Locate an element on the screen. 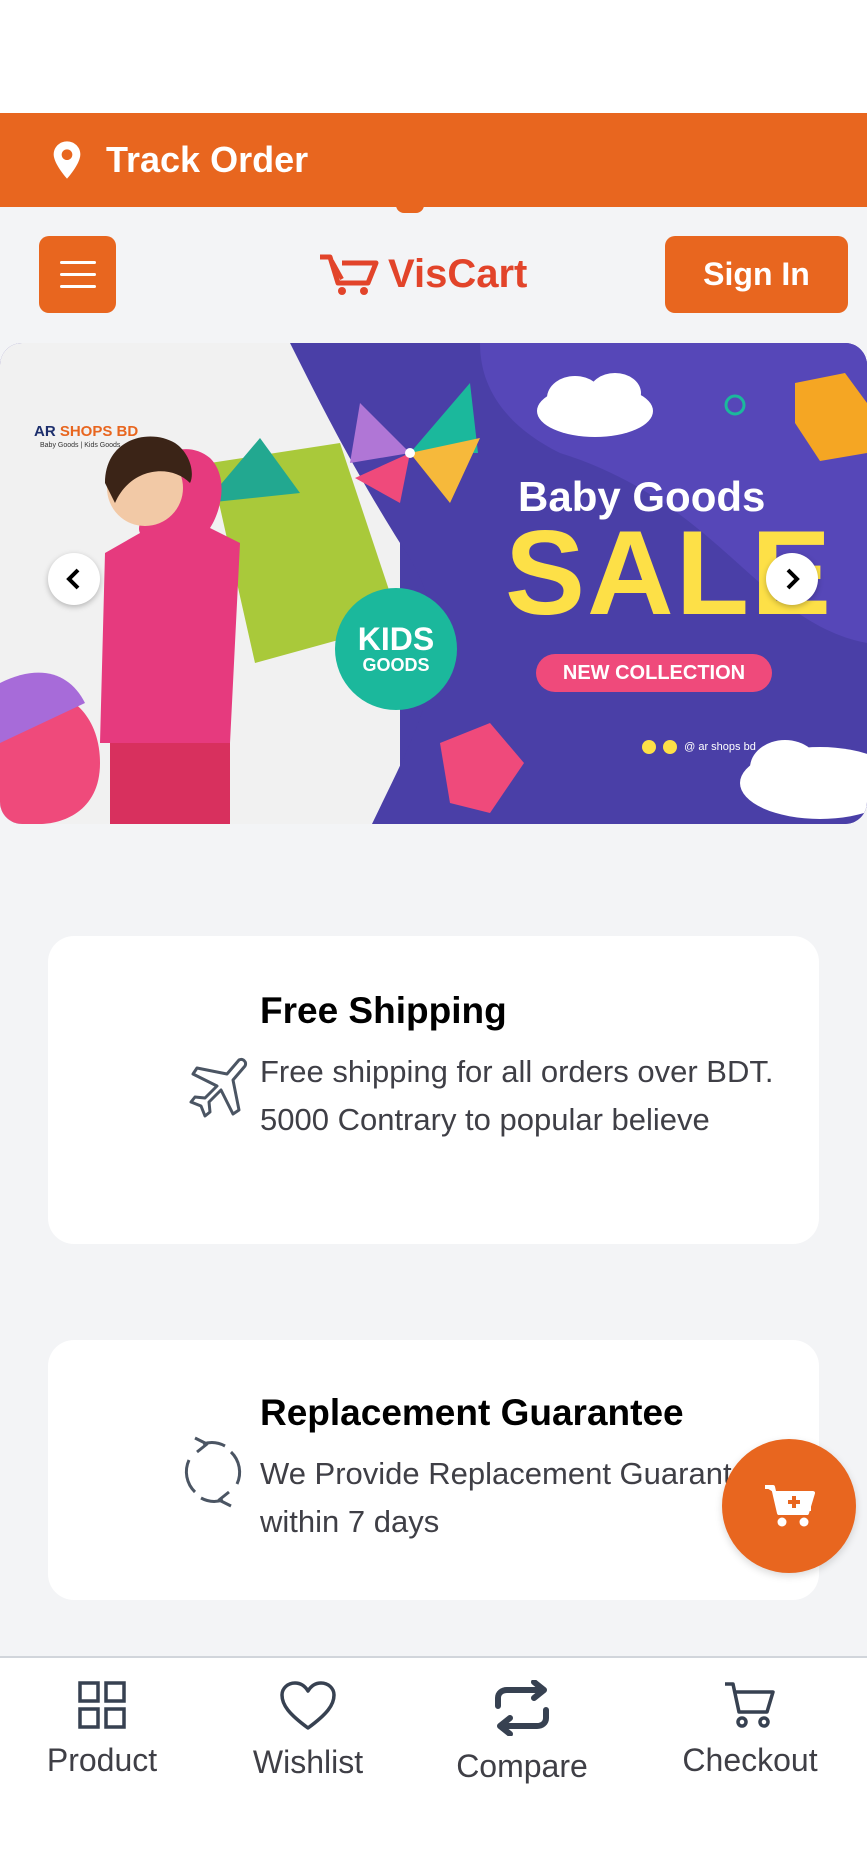 The width and height of the screenshot is (867, 1876). banner-brand-subtitle: Baby Goods | Kids Goods is located at coordinates (80, 445).